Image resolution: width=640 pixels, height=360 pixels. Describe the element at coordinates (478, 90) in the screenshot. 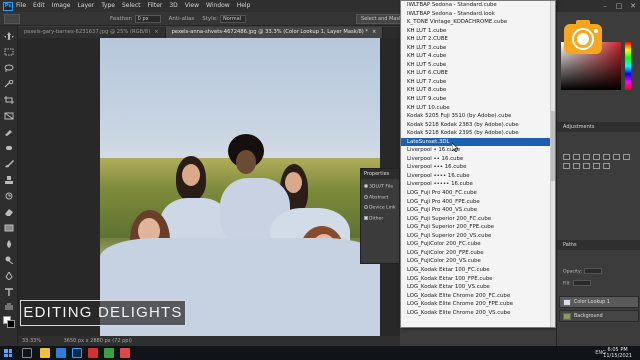

I see `lut-option: KH LUT 8.cube` at that location.